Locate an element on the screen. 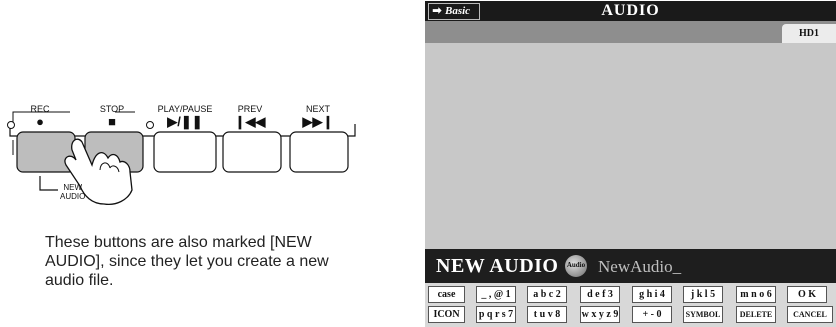 The width and height of the screenshot is (836, 327). name-entry-bar: NEW AUDIO Audio NewAudio_ is located at coordinates (630, 266).